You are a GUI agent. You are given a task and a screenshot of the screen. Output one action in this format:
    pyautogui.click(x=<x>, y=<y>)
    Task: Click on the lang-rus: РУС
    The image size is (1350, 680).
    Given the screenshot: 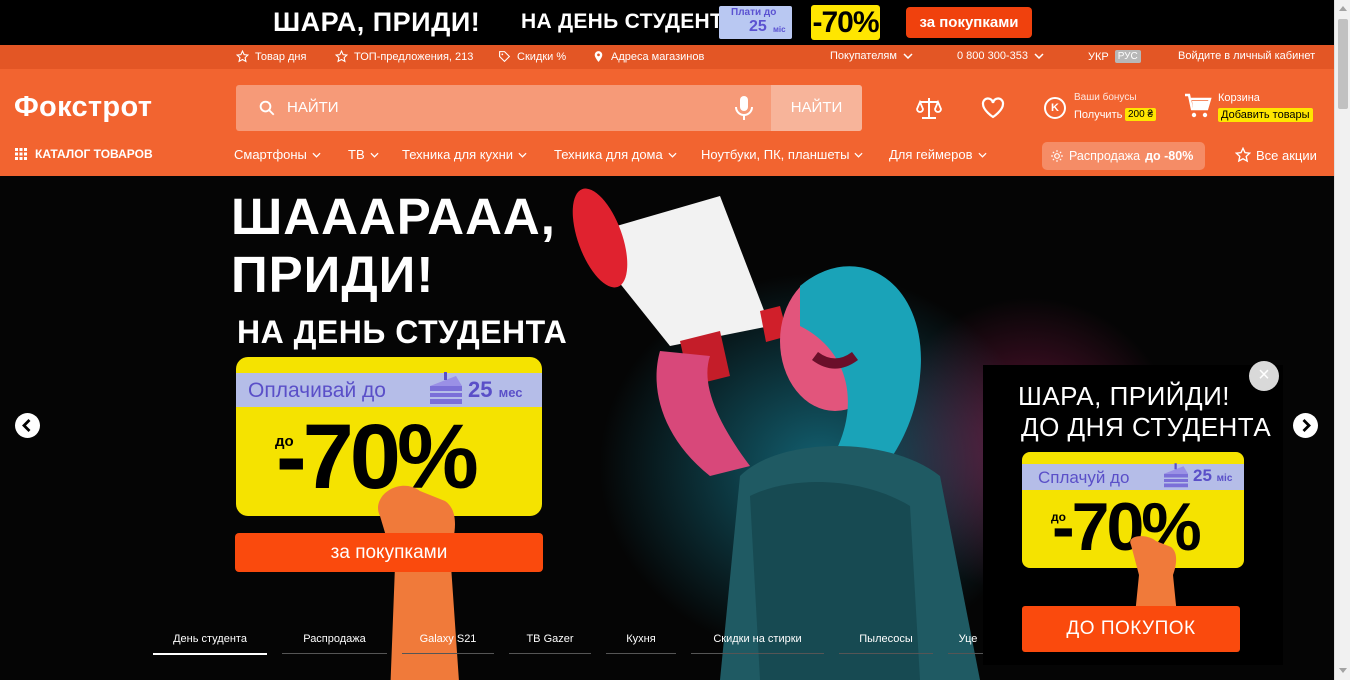 What is the action you would take?
    pyautogui.click(x=1127, y=56)
    